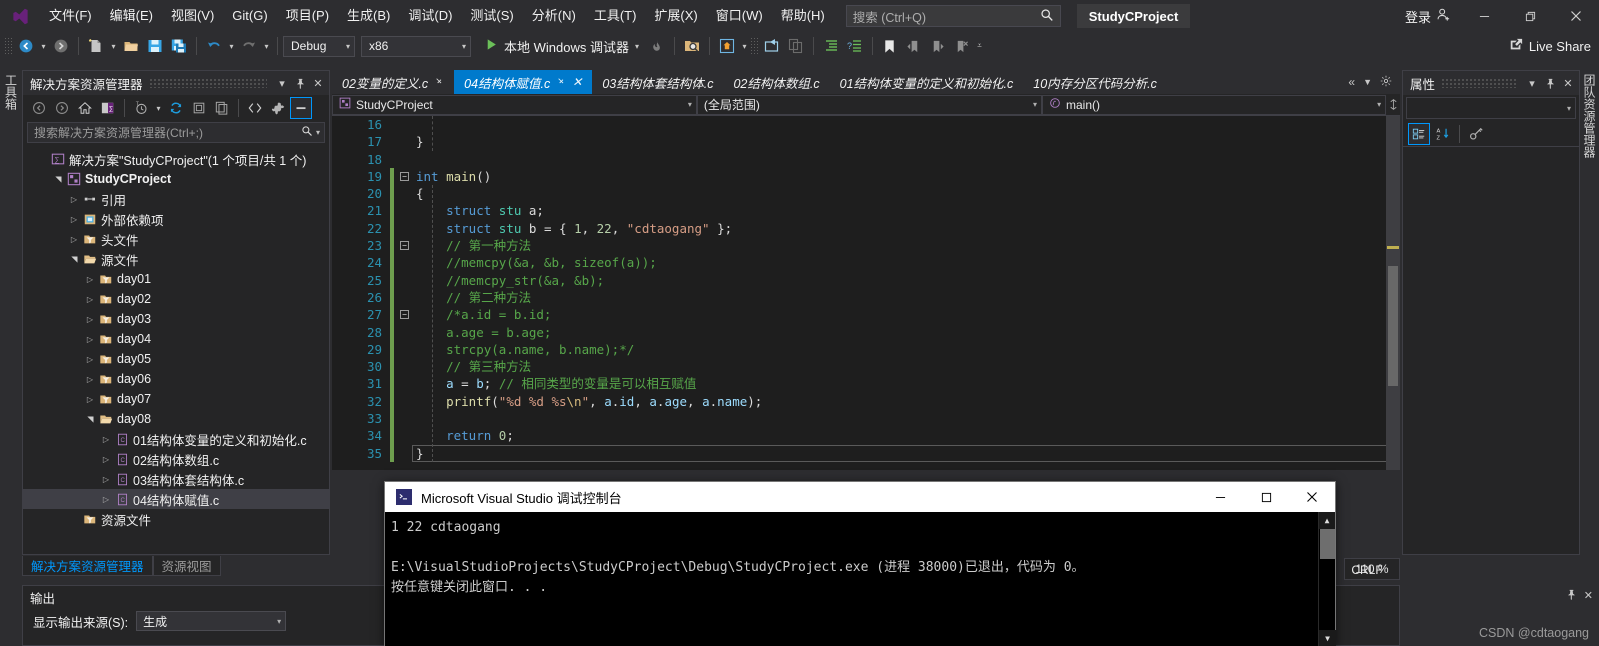 The height and width of the screenshot is (646, 1599). I want to click on tree-node-3: ▷ 外部依赖项, so click(176, 219).